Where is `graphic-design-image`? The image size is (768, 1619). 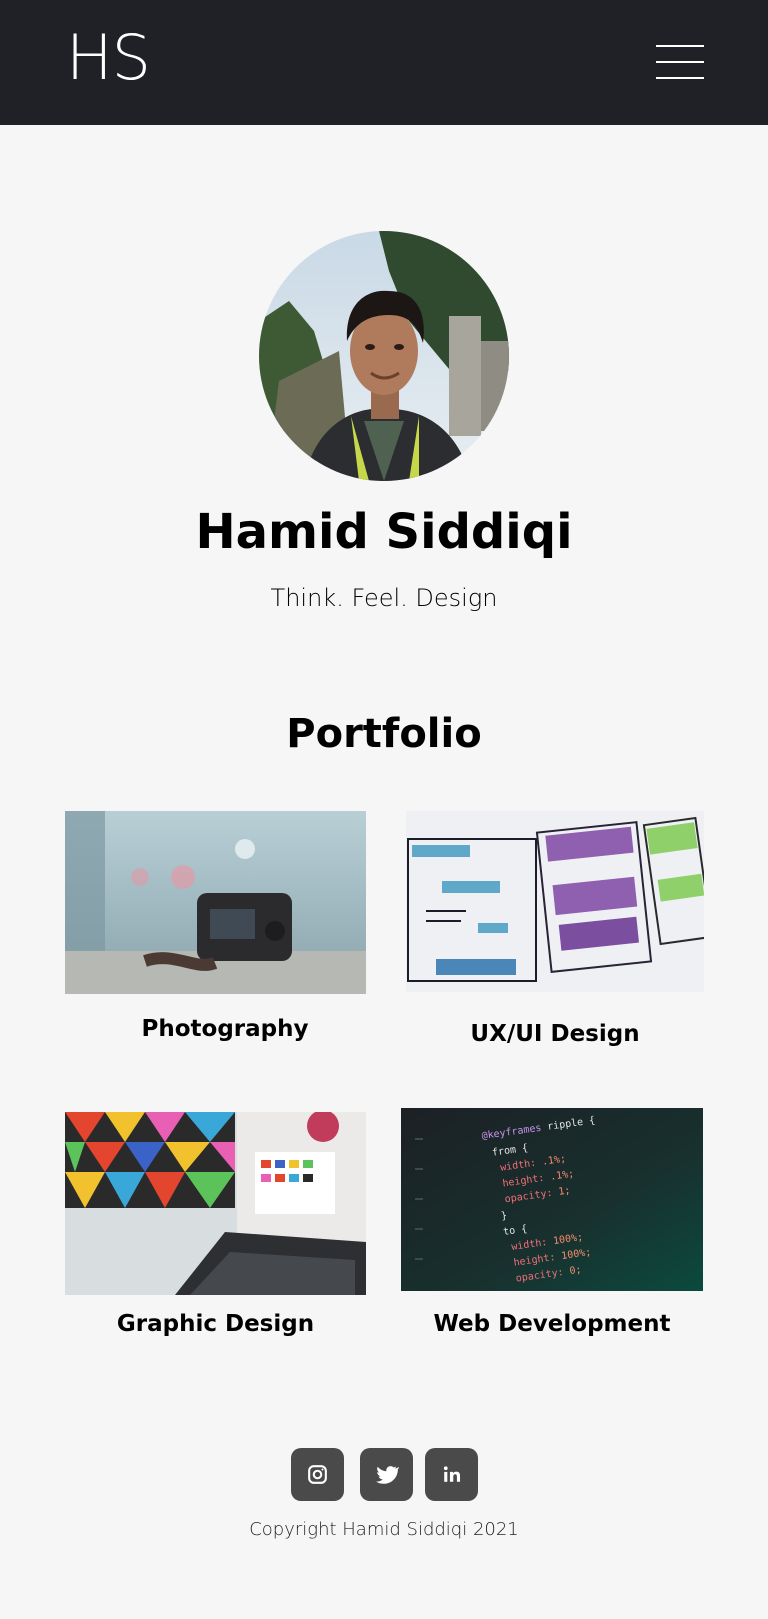
graphic-design-image is located at coordinates (215, 1203).